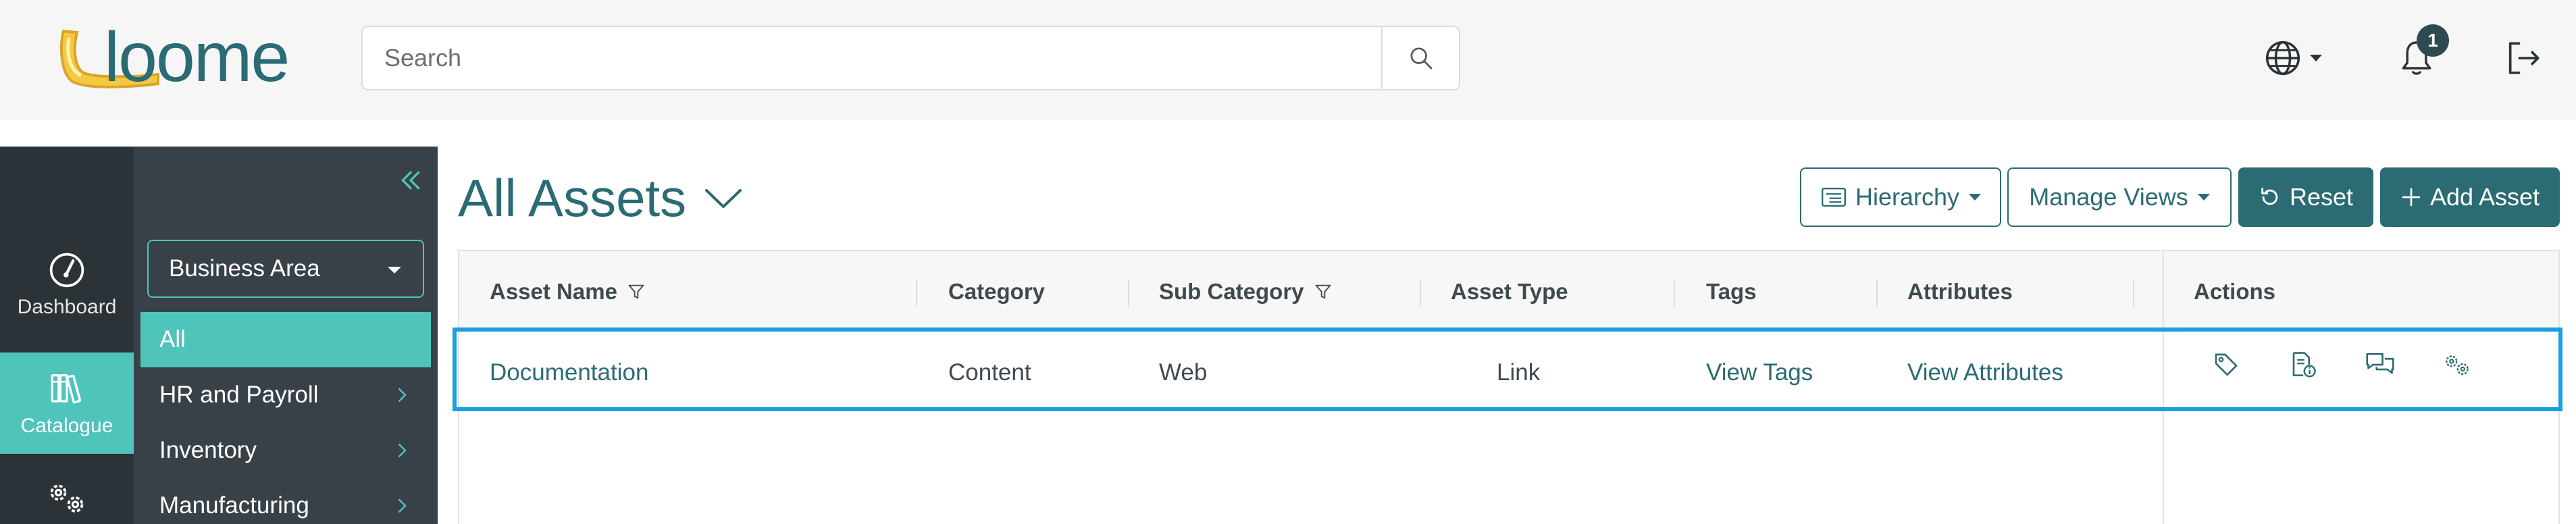 This screenshot has width=2576, height=524. What do you see at coordinates (239, 395) in the screenshot?
I see `category-item-label: HR and Payroll` at bounding box center [239, 395].